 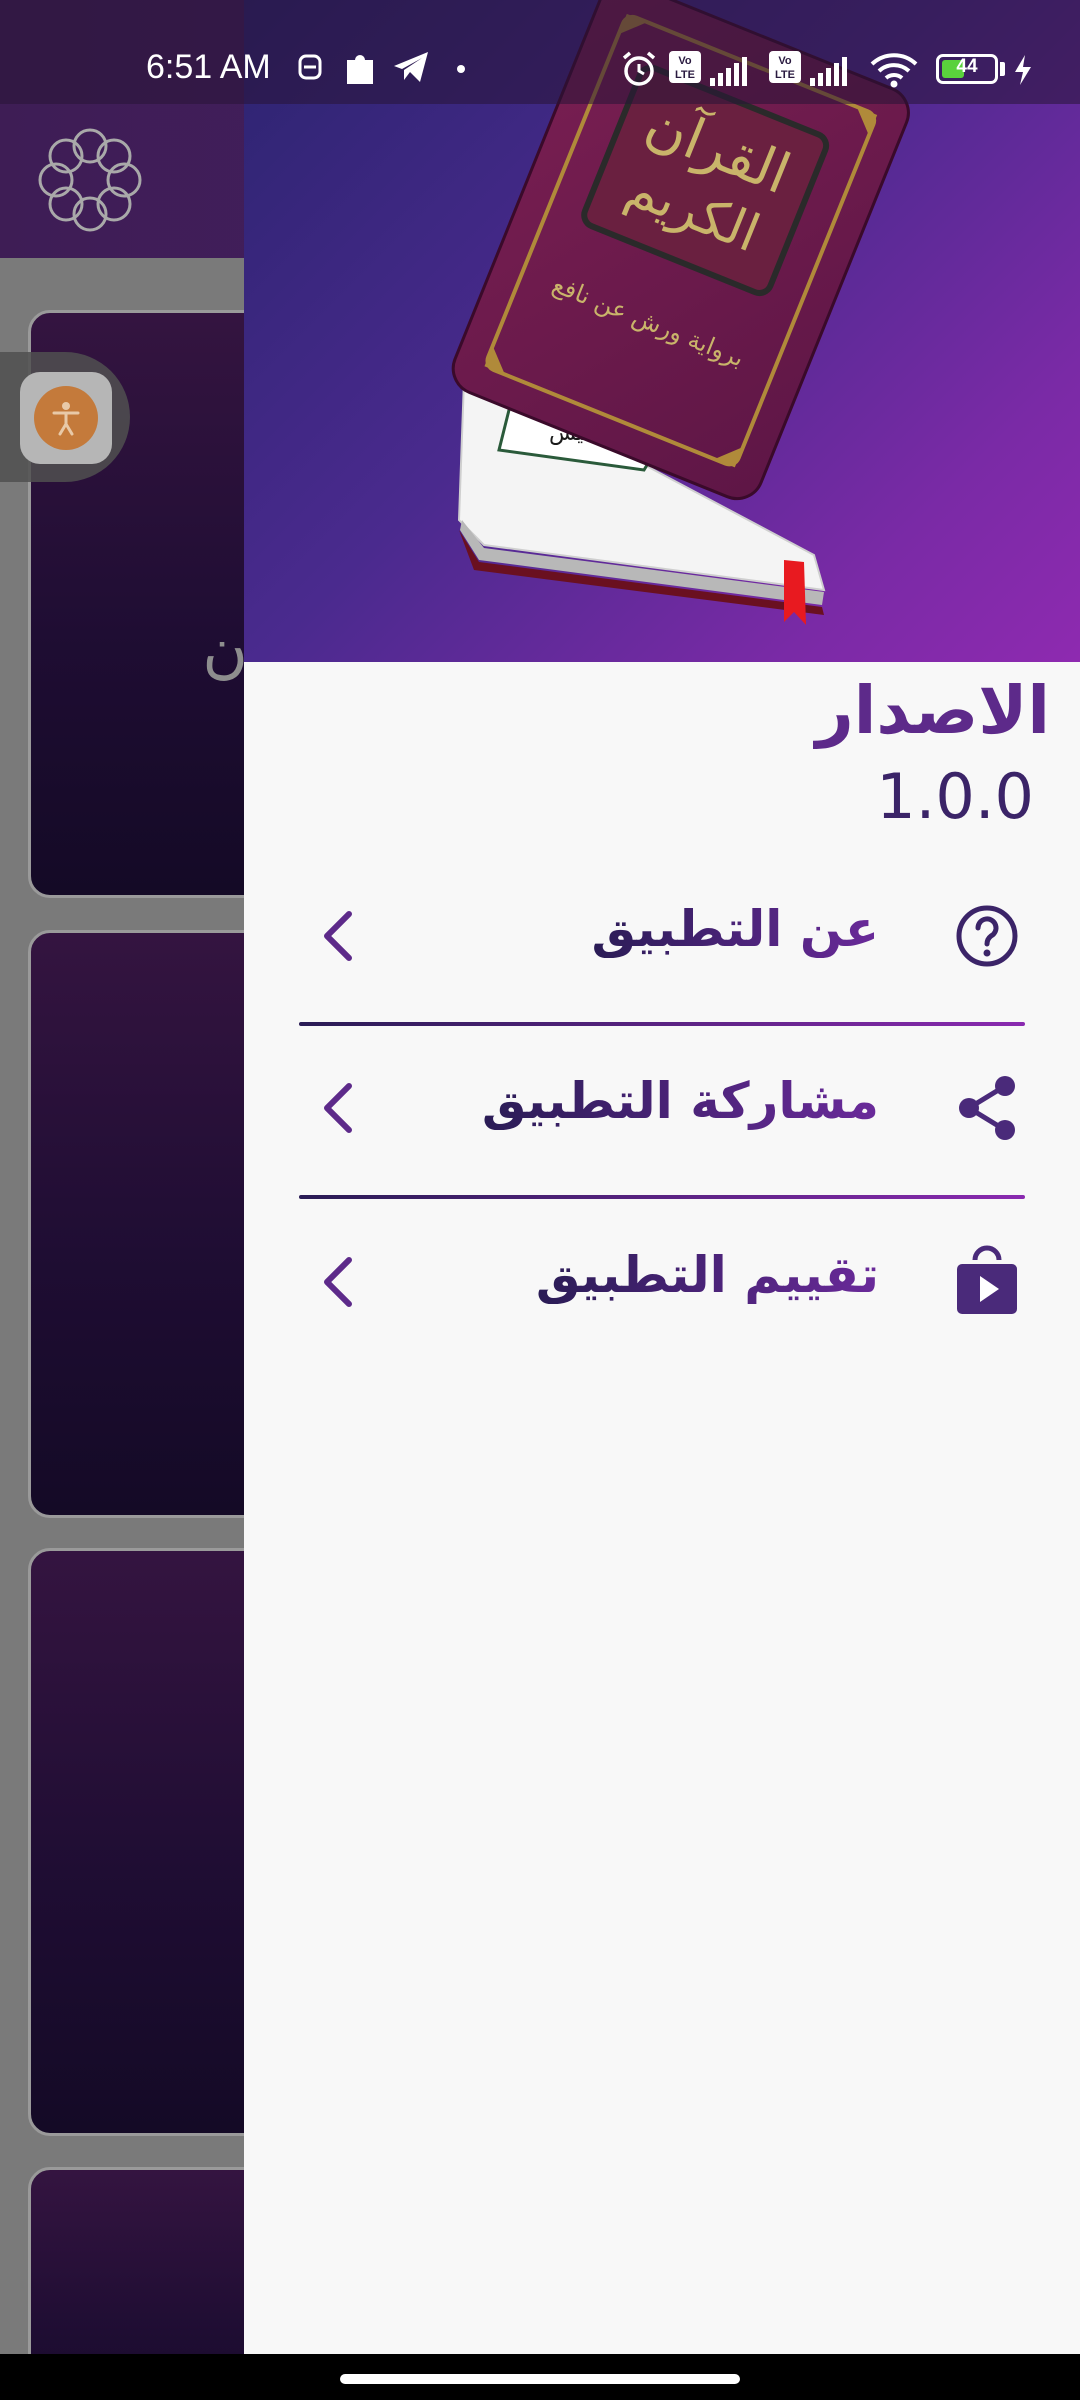 I want to click on wifi-icon, so click(x=894, y=70).